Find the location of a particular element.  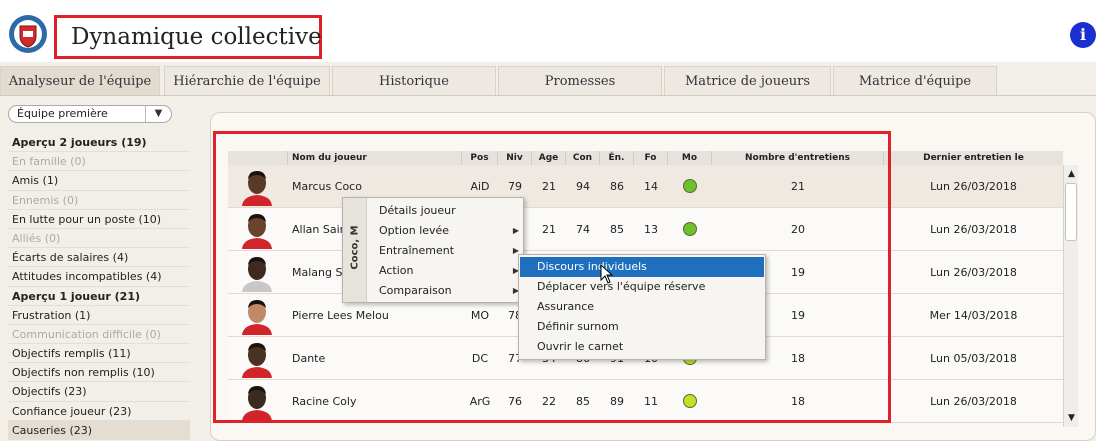

sidebar-item: Aperçu 1 joueur (21) is located at coordinates (99, 296).